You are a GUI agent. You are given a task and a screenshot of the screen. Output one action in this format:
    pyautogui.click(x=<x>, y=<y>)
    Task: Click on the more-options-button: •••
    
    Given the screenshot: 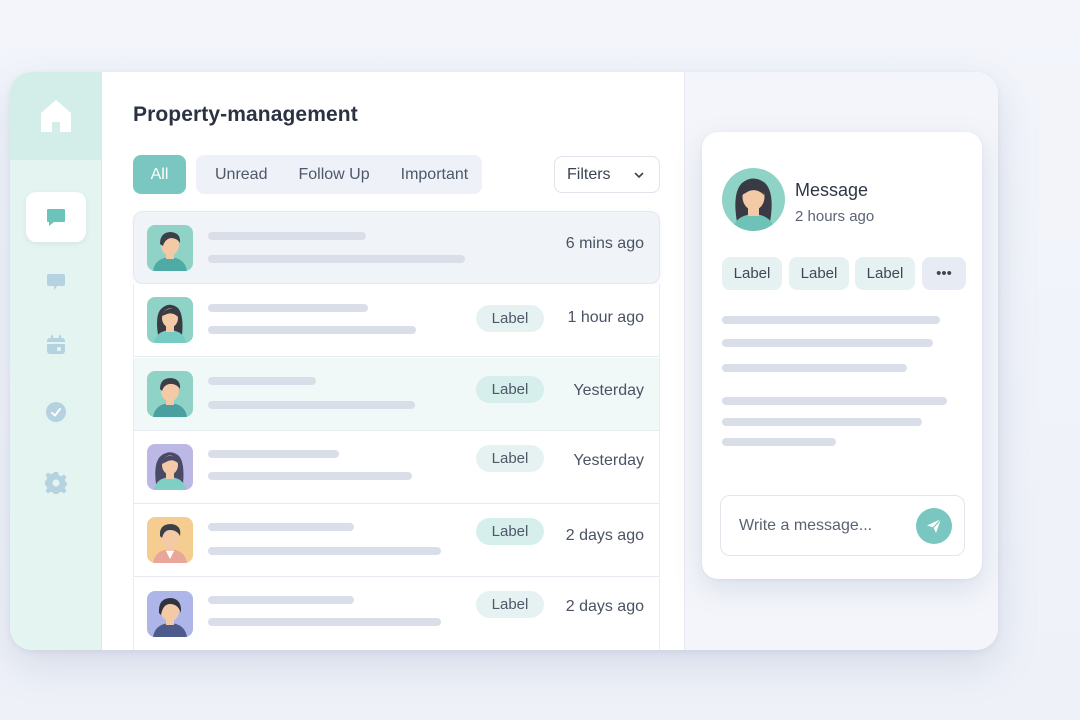 What is the action you would take?
    pyautogui.click(x=944, y=273)
    